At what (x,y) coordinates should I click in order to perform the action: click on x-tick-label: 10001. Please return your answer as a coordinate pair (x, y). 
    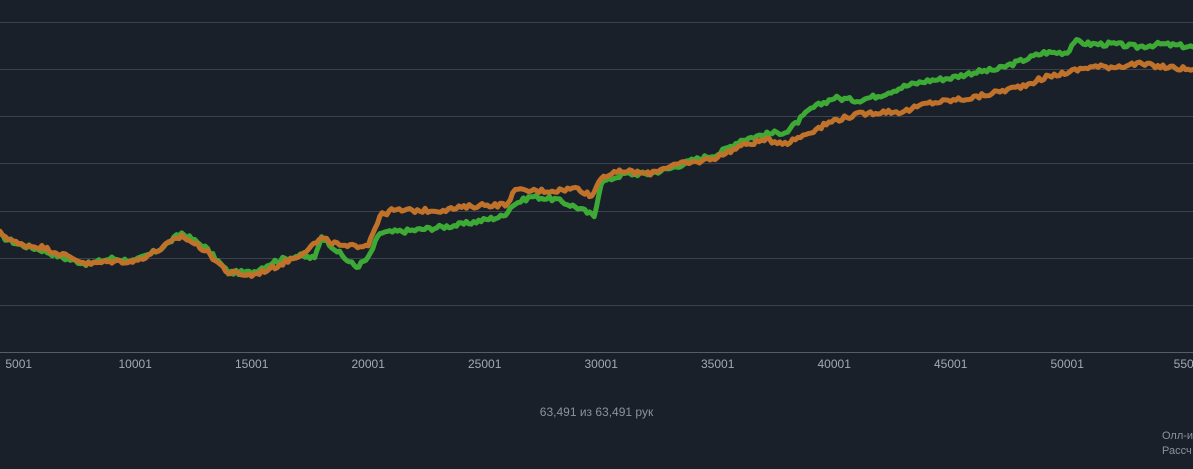
    Looking at the image, I should click on (136, 364).